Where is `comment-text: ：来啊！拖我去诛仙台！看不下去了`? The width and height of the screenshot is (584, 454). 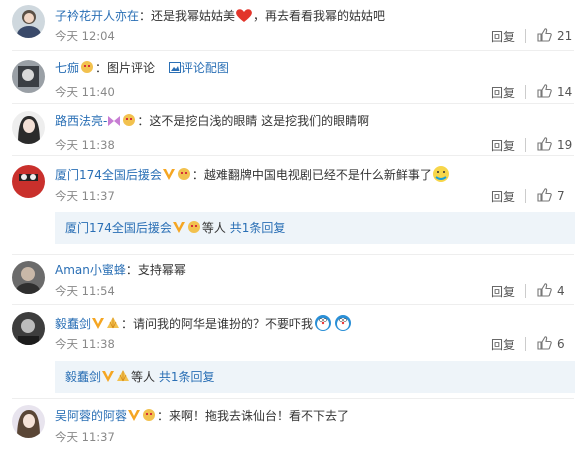 comment-text: ：来啊！拖我去诛仙台！看不下去了 is located at coordinates (253, 416).